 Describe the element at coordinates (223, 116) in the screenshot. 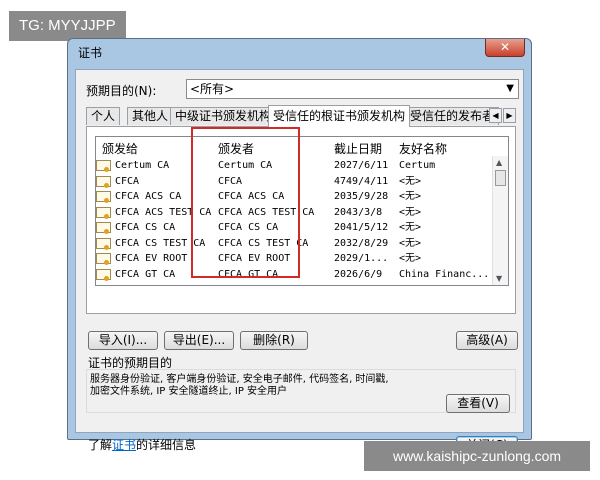

I see `tab-intermediate-ca: 中级证书颁发机构` at that location.